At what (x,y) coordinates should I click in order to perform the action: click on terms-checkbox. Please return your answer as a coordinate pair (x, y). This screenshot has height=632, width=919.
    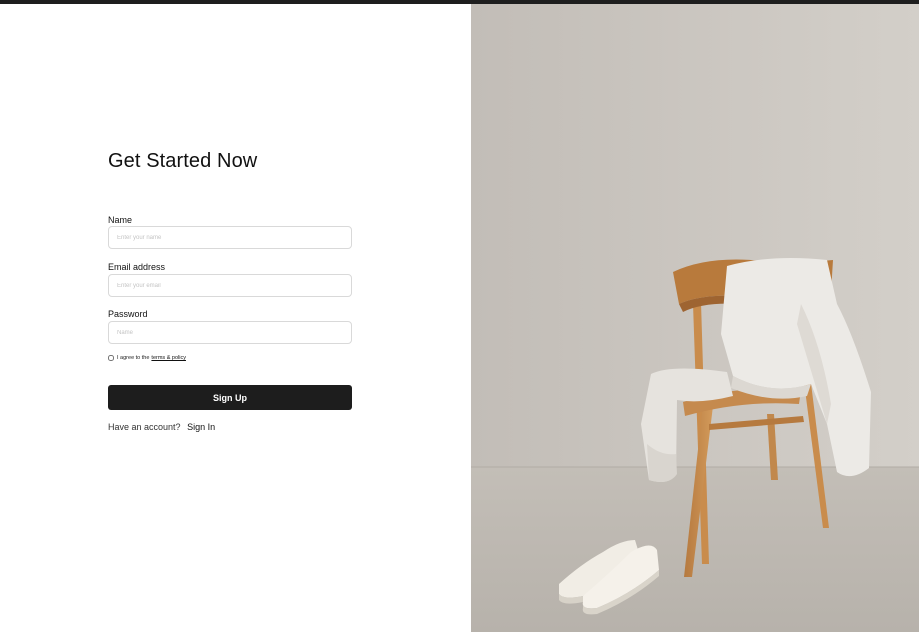
    Looking at the image, I should click on (111, 358).